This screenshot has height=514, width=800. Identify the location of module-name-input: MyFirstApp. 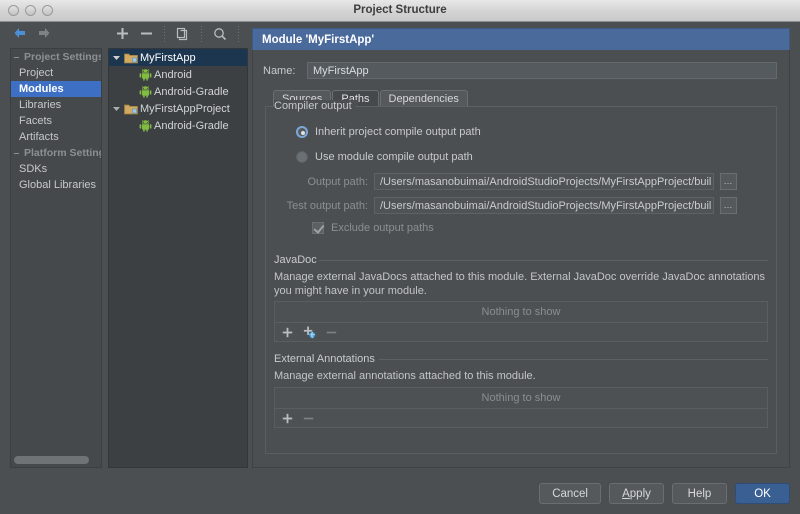
(542, 70).